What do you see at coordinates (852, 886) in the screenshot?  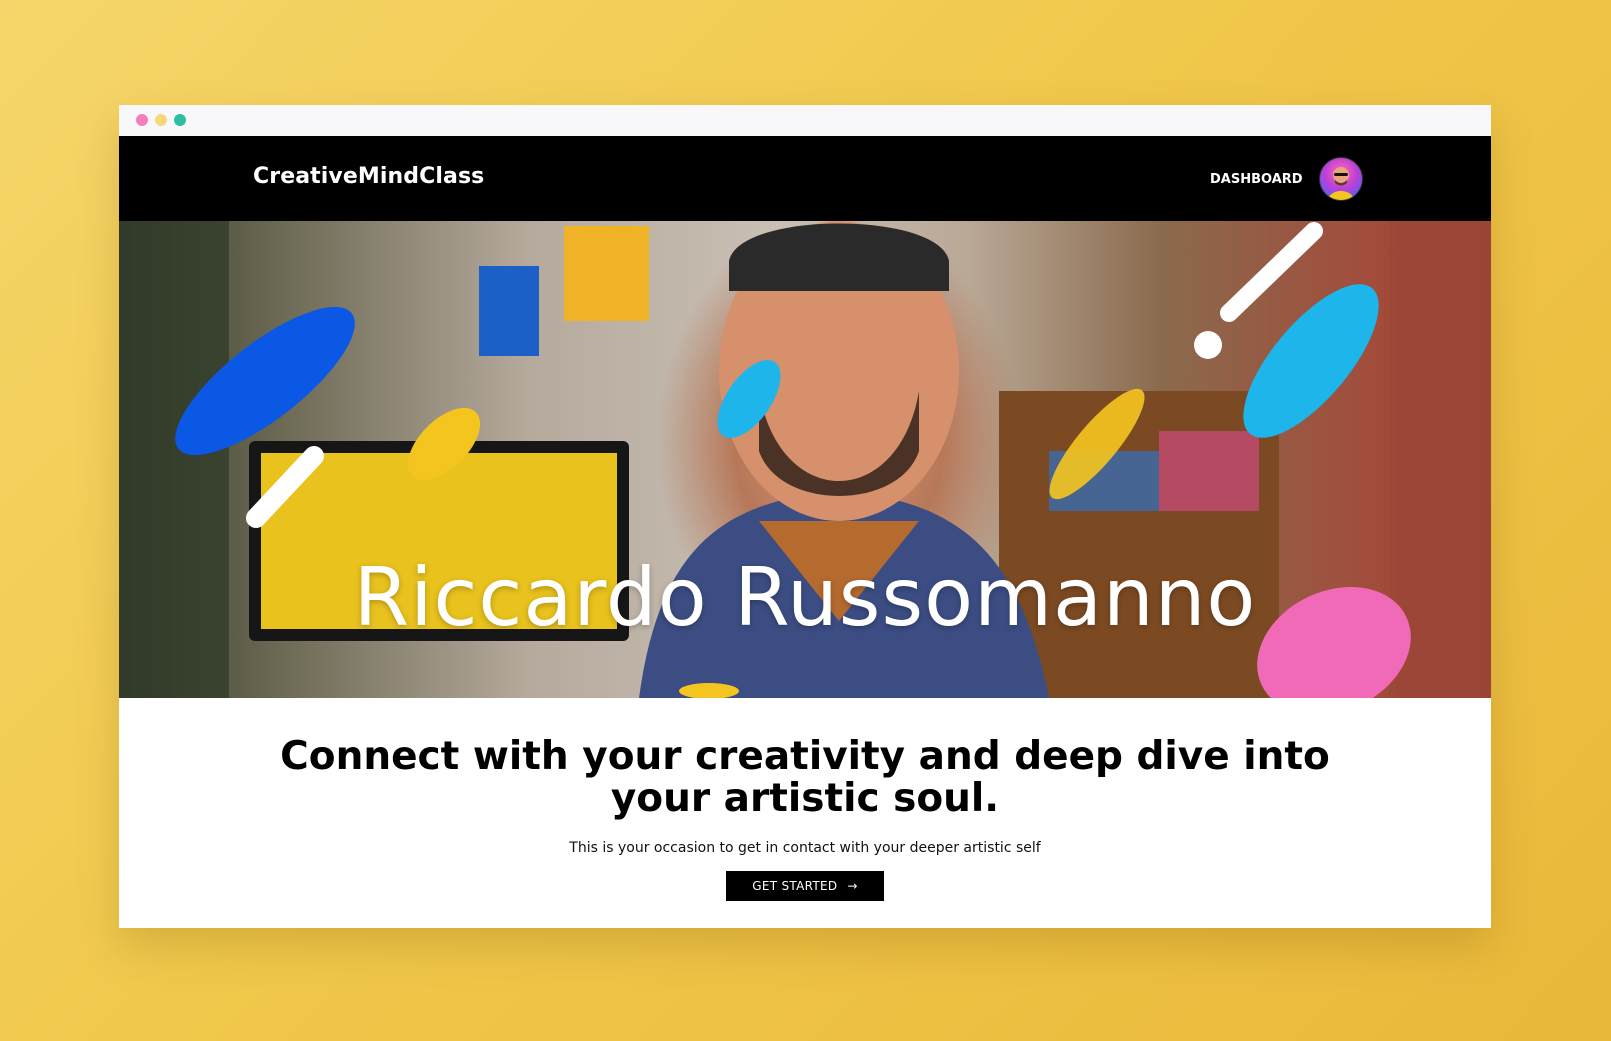 I see `arrow-right-icon: →` at bounding box center [852, 886].